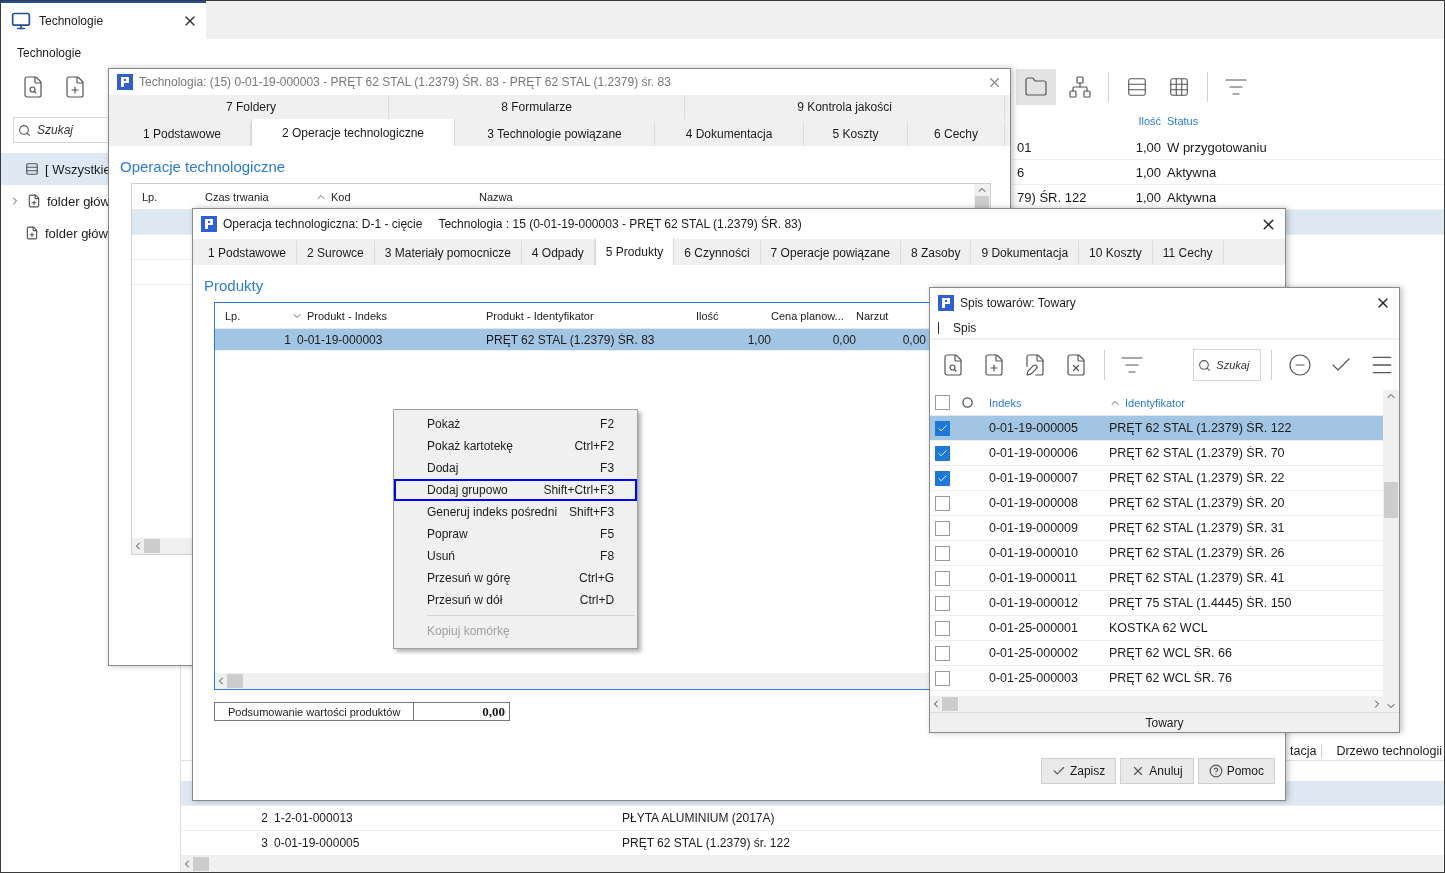  Describe the element at coordinates (726, 196) in the screenshot. I see `column-header: Nazwa` at that location.